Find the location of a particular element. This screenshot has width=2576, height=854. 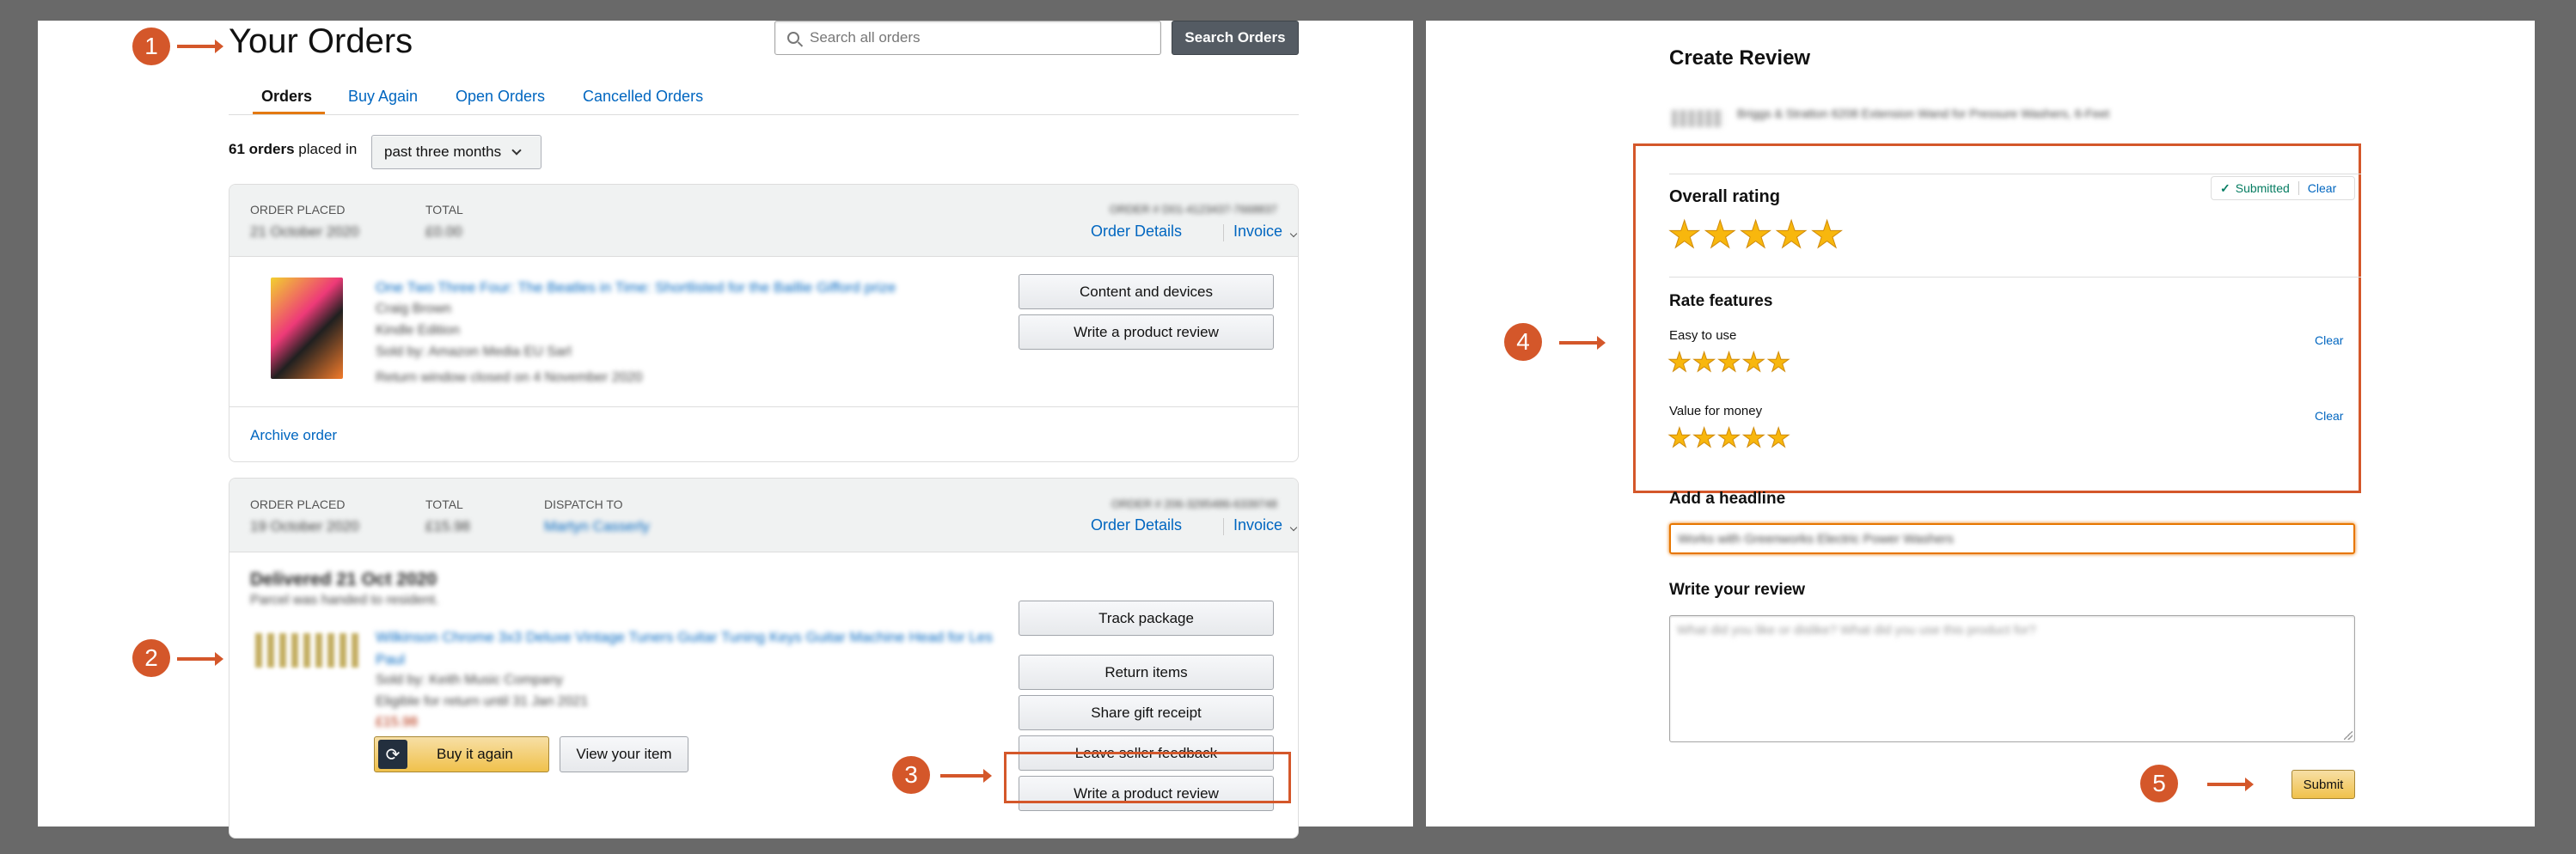

track-package-button: Track package is located at coordinates (1146, 618).